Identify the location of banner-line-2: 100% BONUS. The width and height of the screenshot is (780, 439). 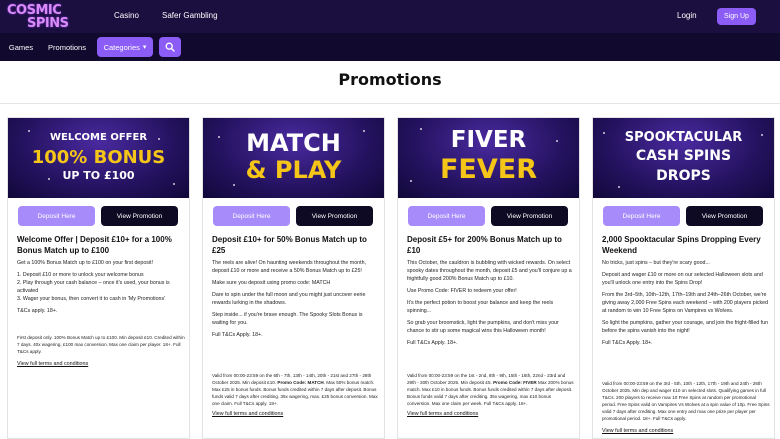
(98, 157).